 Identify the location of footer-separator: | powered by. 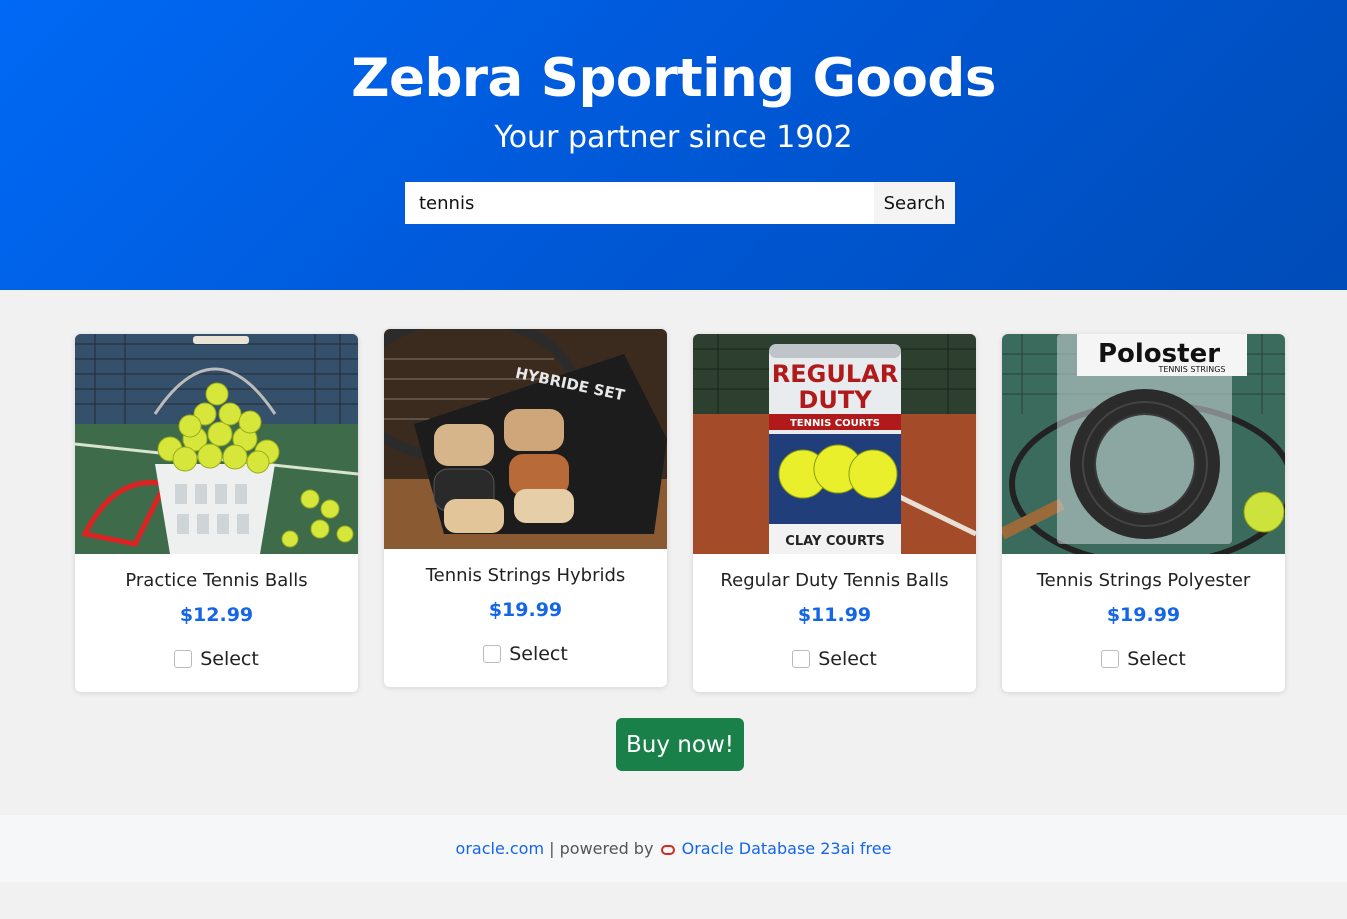
(601, 848).